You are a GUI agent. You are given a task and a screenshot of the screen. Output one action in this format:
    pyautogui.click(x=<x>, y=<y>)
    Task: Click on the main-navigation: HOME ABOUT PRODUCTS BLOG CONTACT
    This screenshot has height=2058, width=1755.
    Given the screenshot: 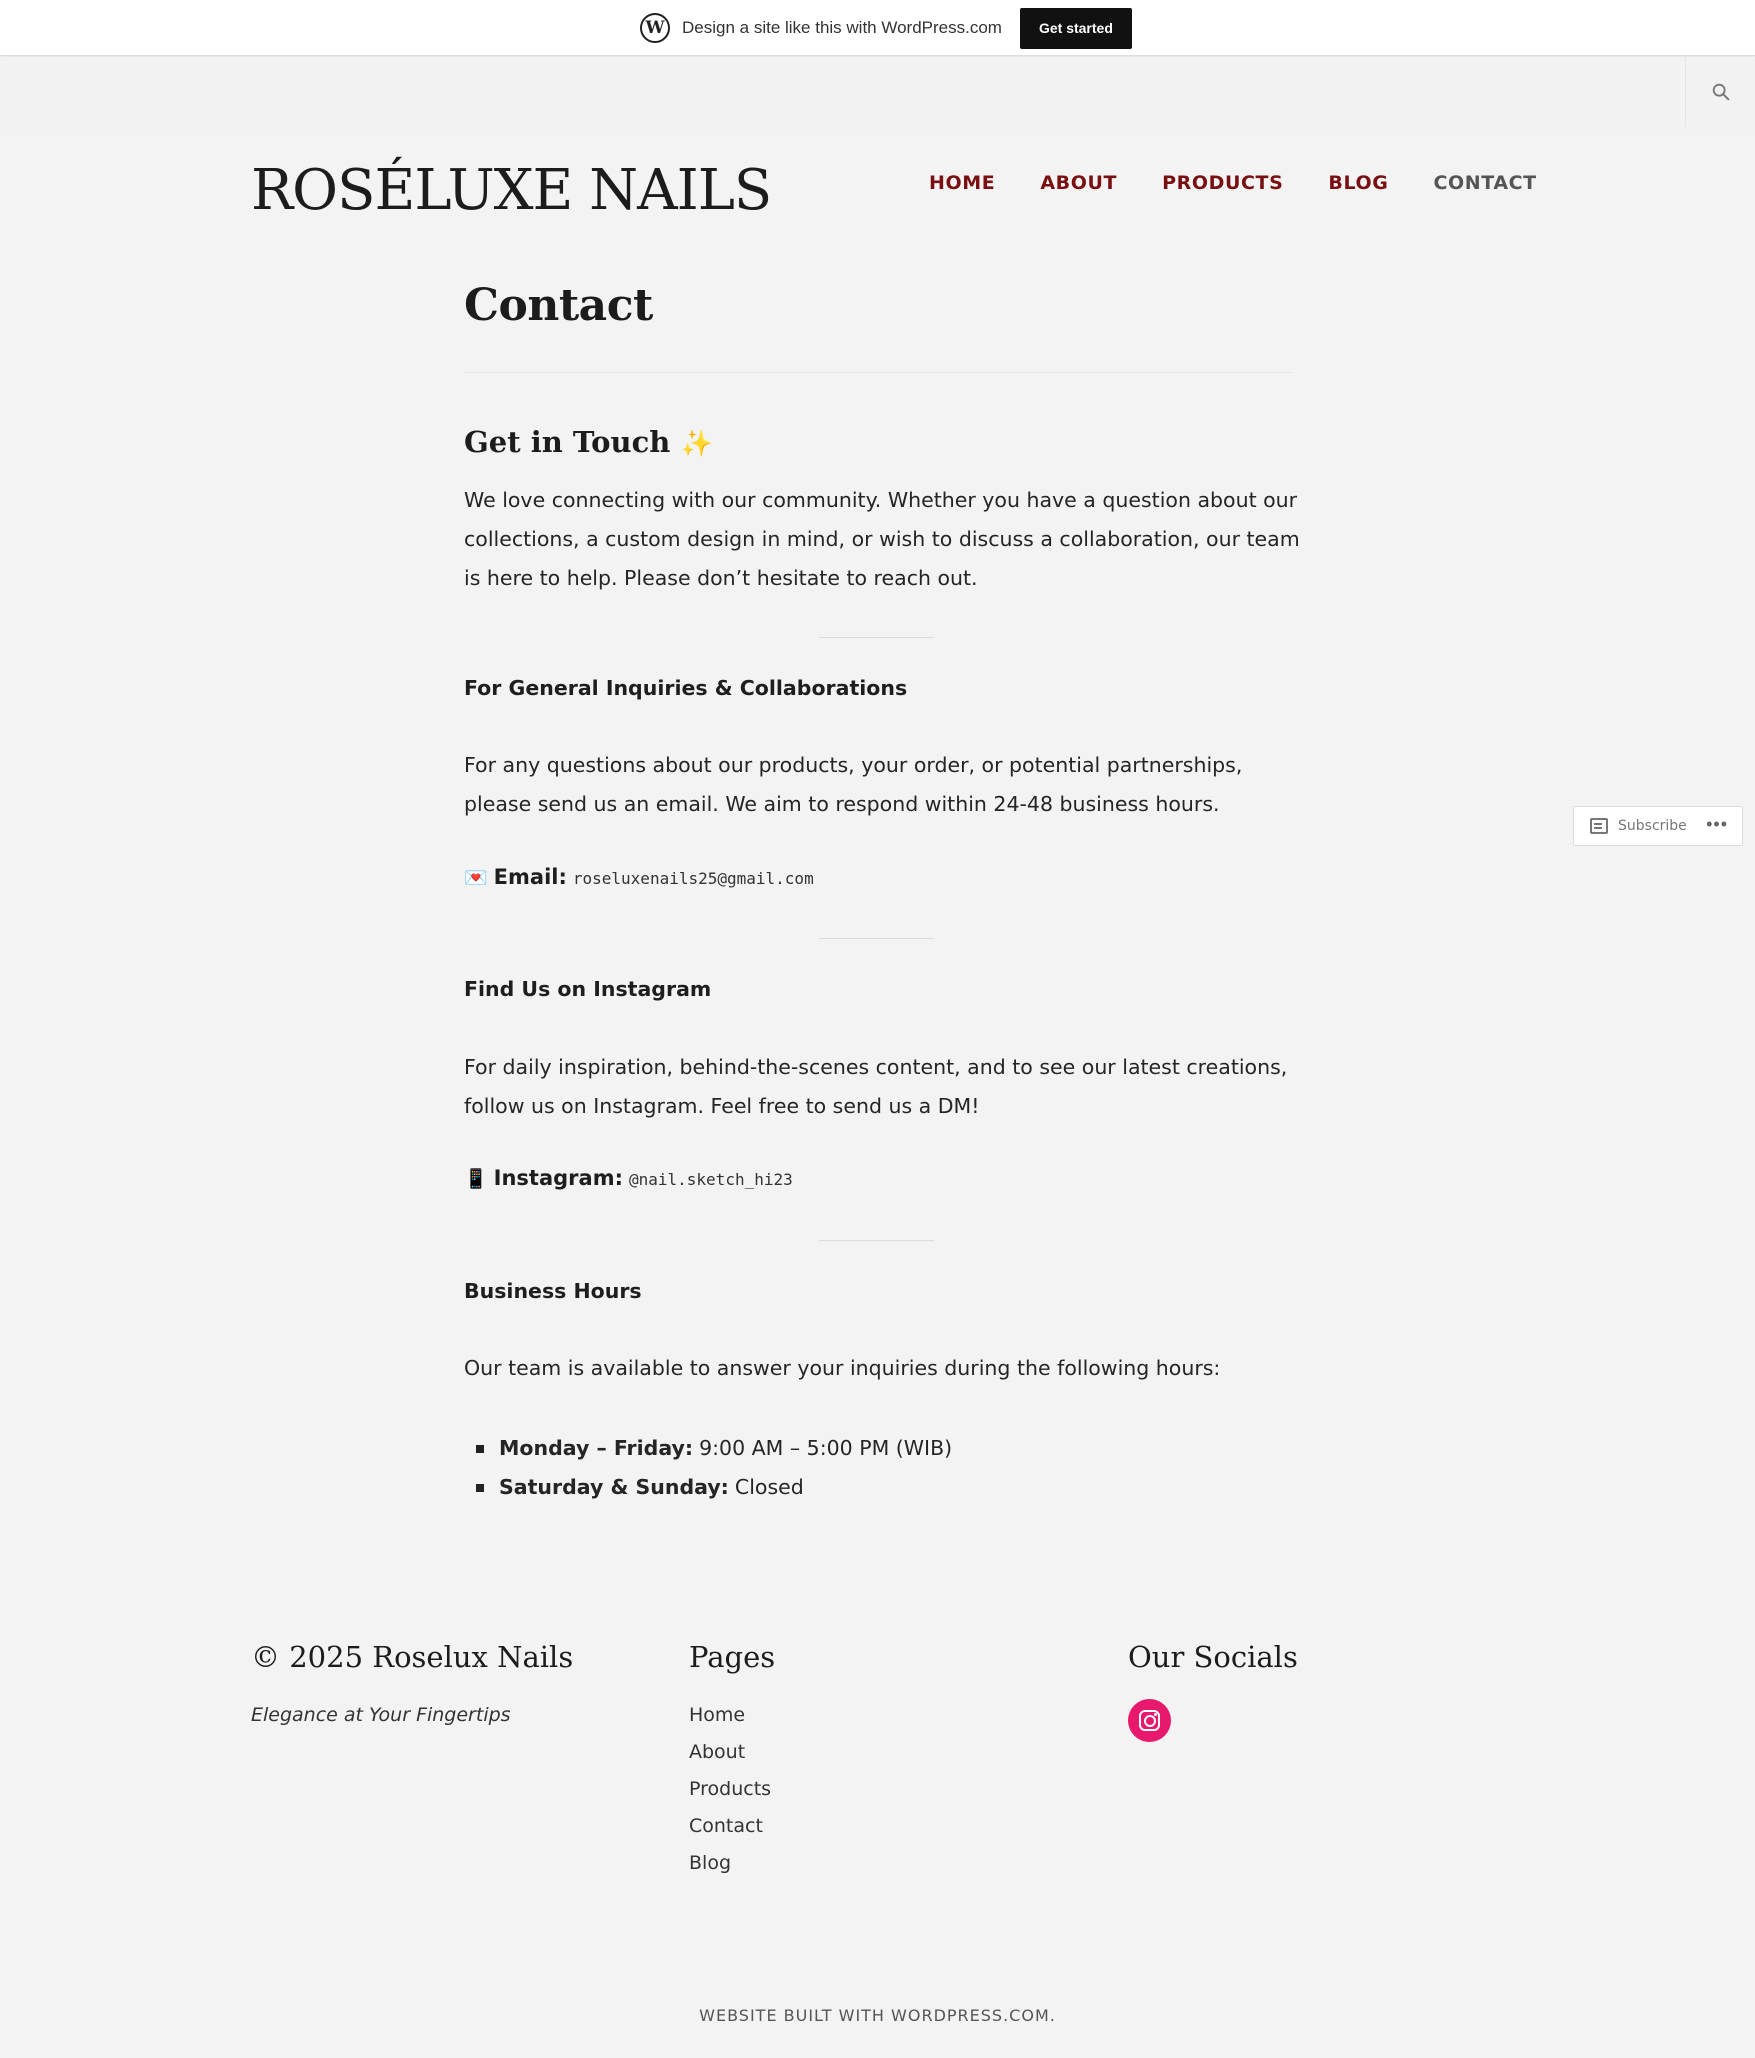 What is the action you would take?
    pyautogui.click(x=1233, y=183)
    